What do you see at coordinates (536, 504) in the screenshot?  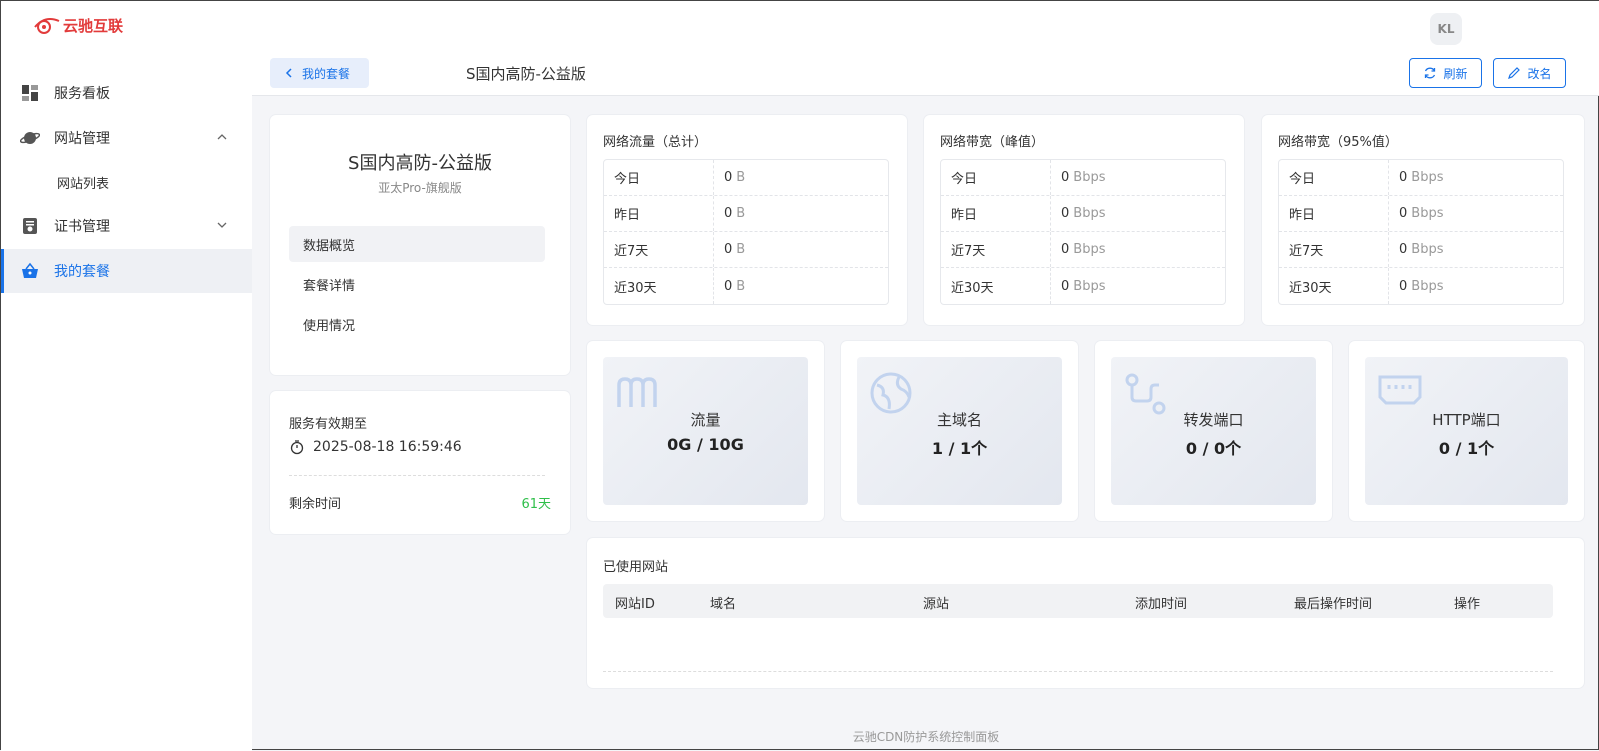 I see `remaining-value: 61天` at bounding box center [536, 504].